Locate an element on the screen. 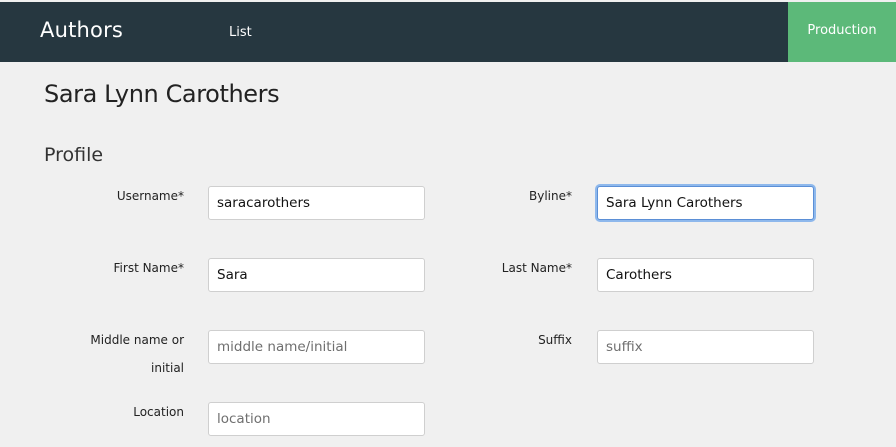 This screenshot has width=896, height=447. suffix-field is located at coordinates (705, 347).